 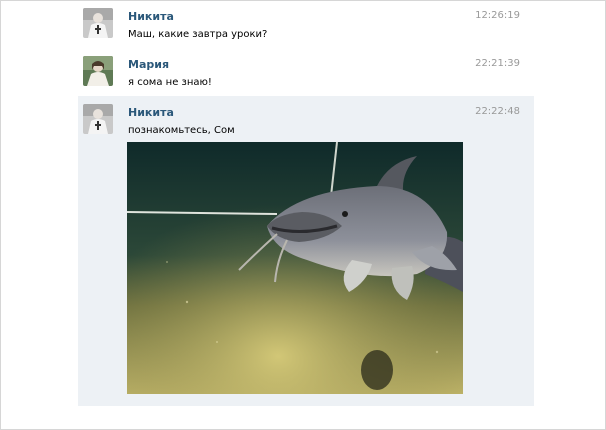 What do you see at coordinates (148, 64) in the screenshot?
I see `author-link: Мария` at bounding box center [148, 64].